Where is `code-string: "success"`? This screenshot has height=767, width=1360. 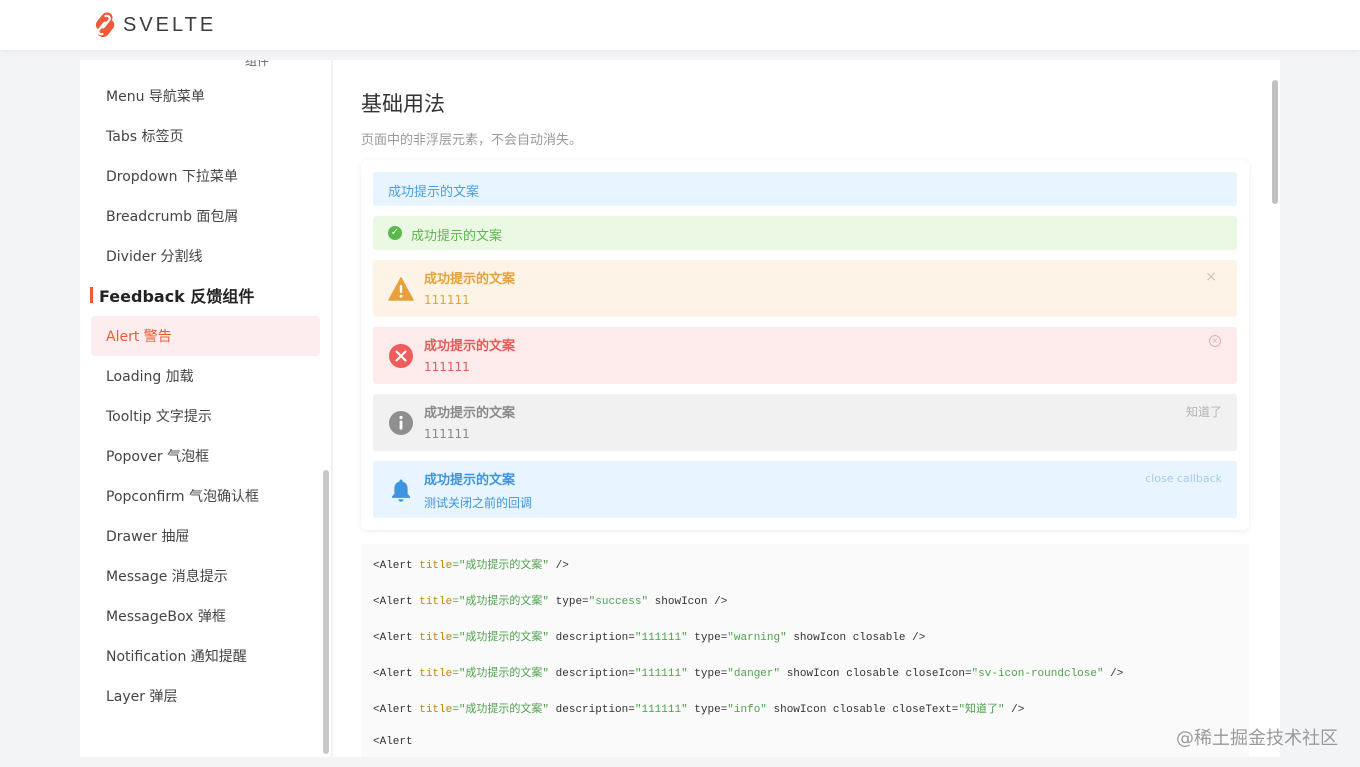 code-string: "success" is located at coordinates (618, 602).